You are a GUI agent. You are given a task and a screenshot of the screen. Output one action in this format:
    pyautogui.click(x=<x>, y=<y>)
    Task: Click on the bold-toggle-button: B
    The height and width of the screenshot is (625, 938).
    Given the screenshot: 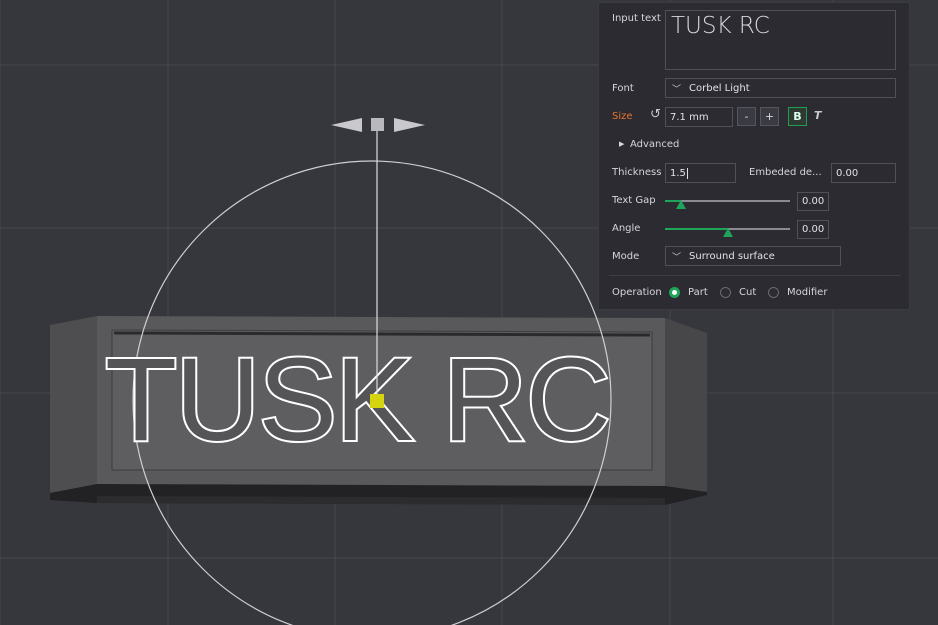 What is the action you would take?
    pyautogui.click(x=797, y=116)
    